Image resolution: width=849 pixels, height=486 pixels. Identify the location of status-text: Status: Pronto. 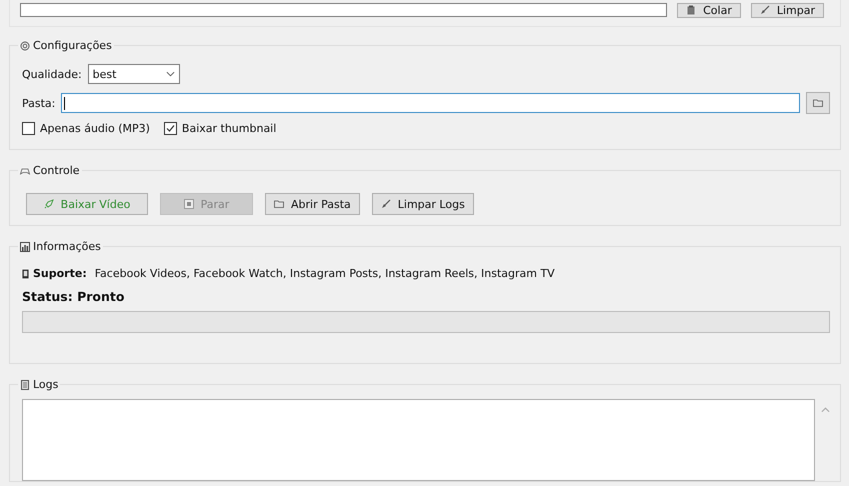
(74, 296).